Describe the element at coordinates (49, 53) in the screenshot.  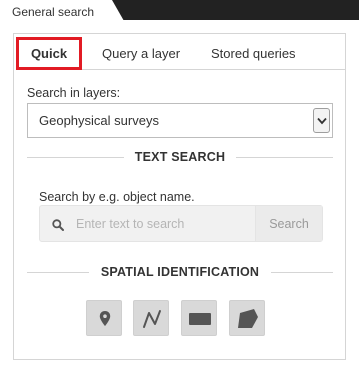
I see `tab-quick: Quick` at that location.